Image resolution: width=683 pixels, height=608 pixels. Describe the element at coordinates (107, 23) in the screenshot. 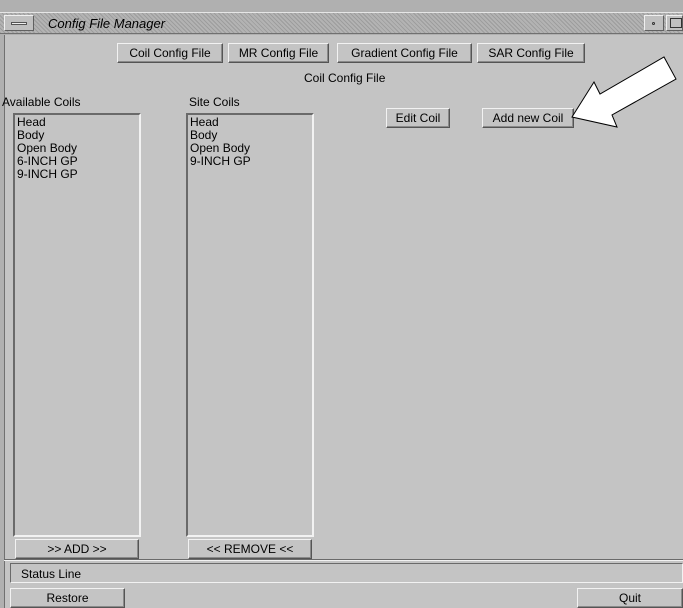

I see `window-title: Config File Manager` at that location.